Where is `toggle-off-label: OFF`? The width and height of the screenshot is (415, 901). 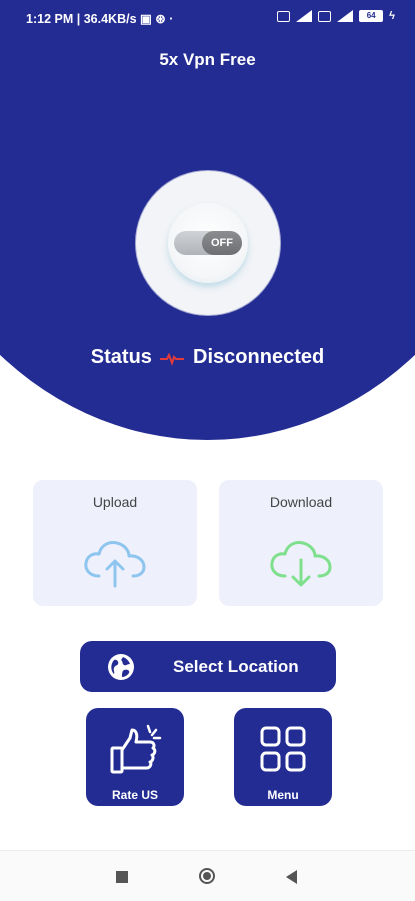
toggle-off-label: OFF is located at coordinates (222, 243).